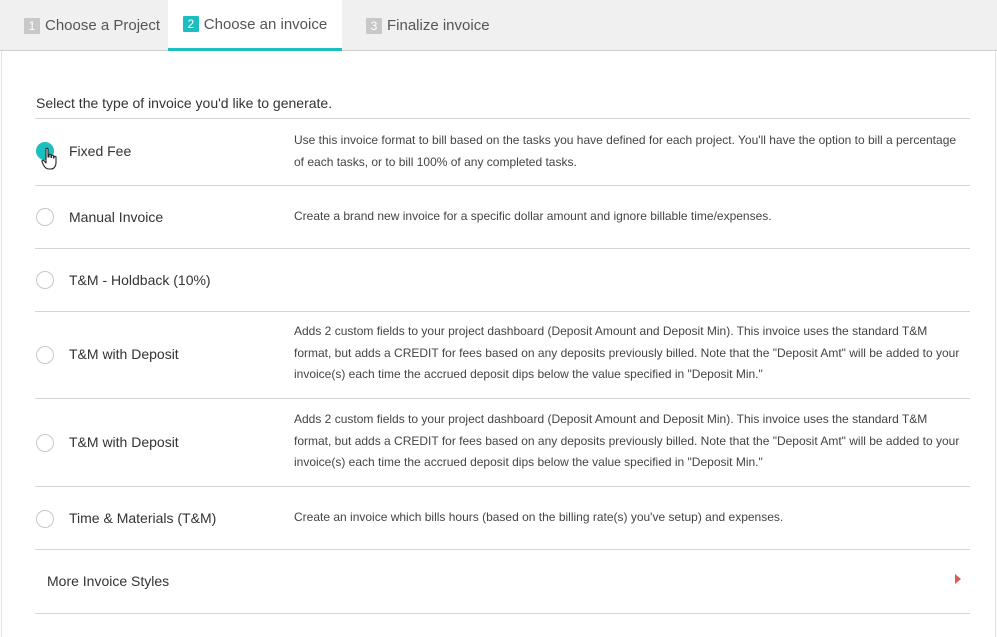 The width and height of the screenshot is (997, 637). What do you see at coordinates (32, 25) in the screenshot?
I see `step-number-1: 1` at bounding box center [32, 25].